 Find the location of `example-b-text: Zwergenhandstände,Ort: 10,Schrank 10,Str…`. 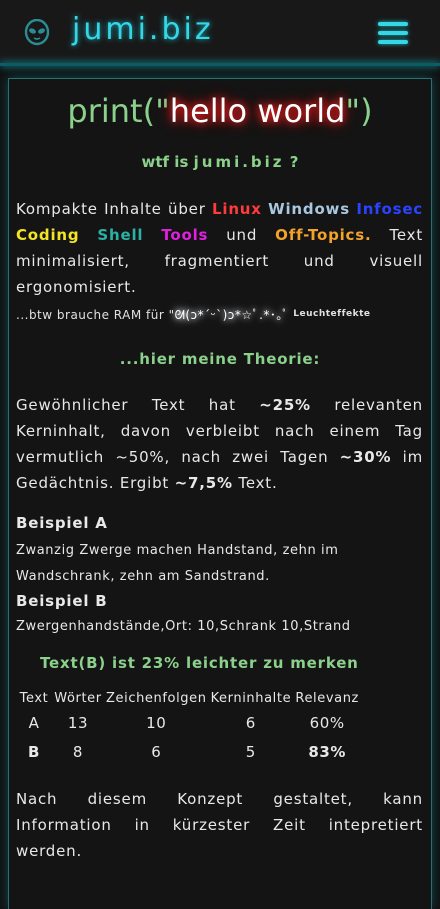

example-b-text: Zwergenhandstände,Ort: 10,Schrank 10,Str… is located at coordinates (183, 626).